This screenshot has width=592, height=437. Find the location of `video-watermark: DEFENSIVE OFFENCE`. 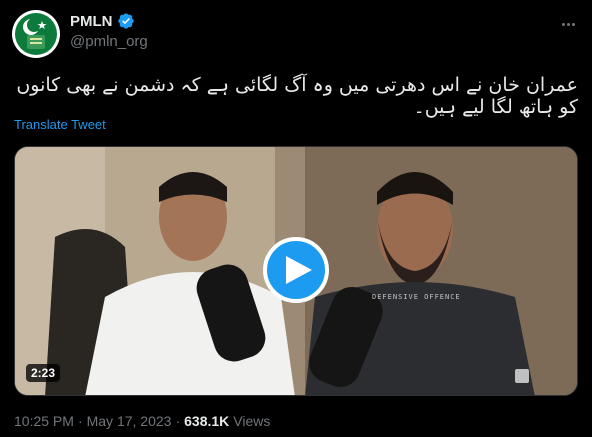

video-watermark: DEFENSIVE OFFENCE is located at coordinates (416, 297).